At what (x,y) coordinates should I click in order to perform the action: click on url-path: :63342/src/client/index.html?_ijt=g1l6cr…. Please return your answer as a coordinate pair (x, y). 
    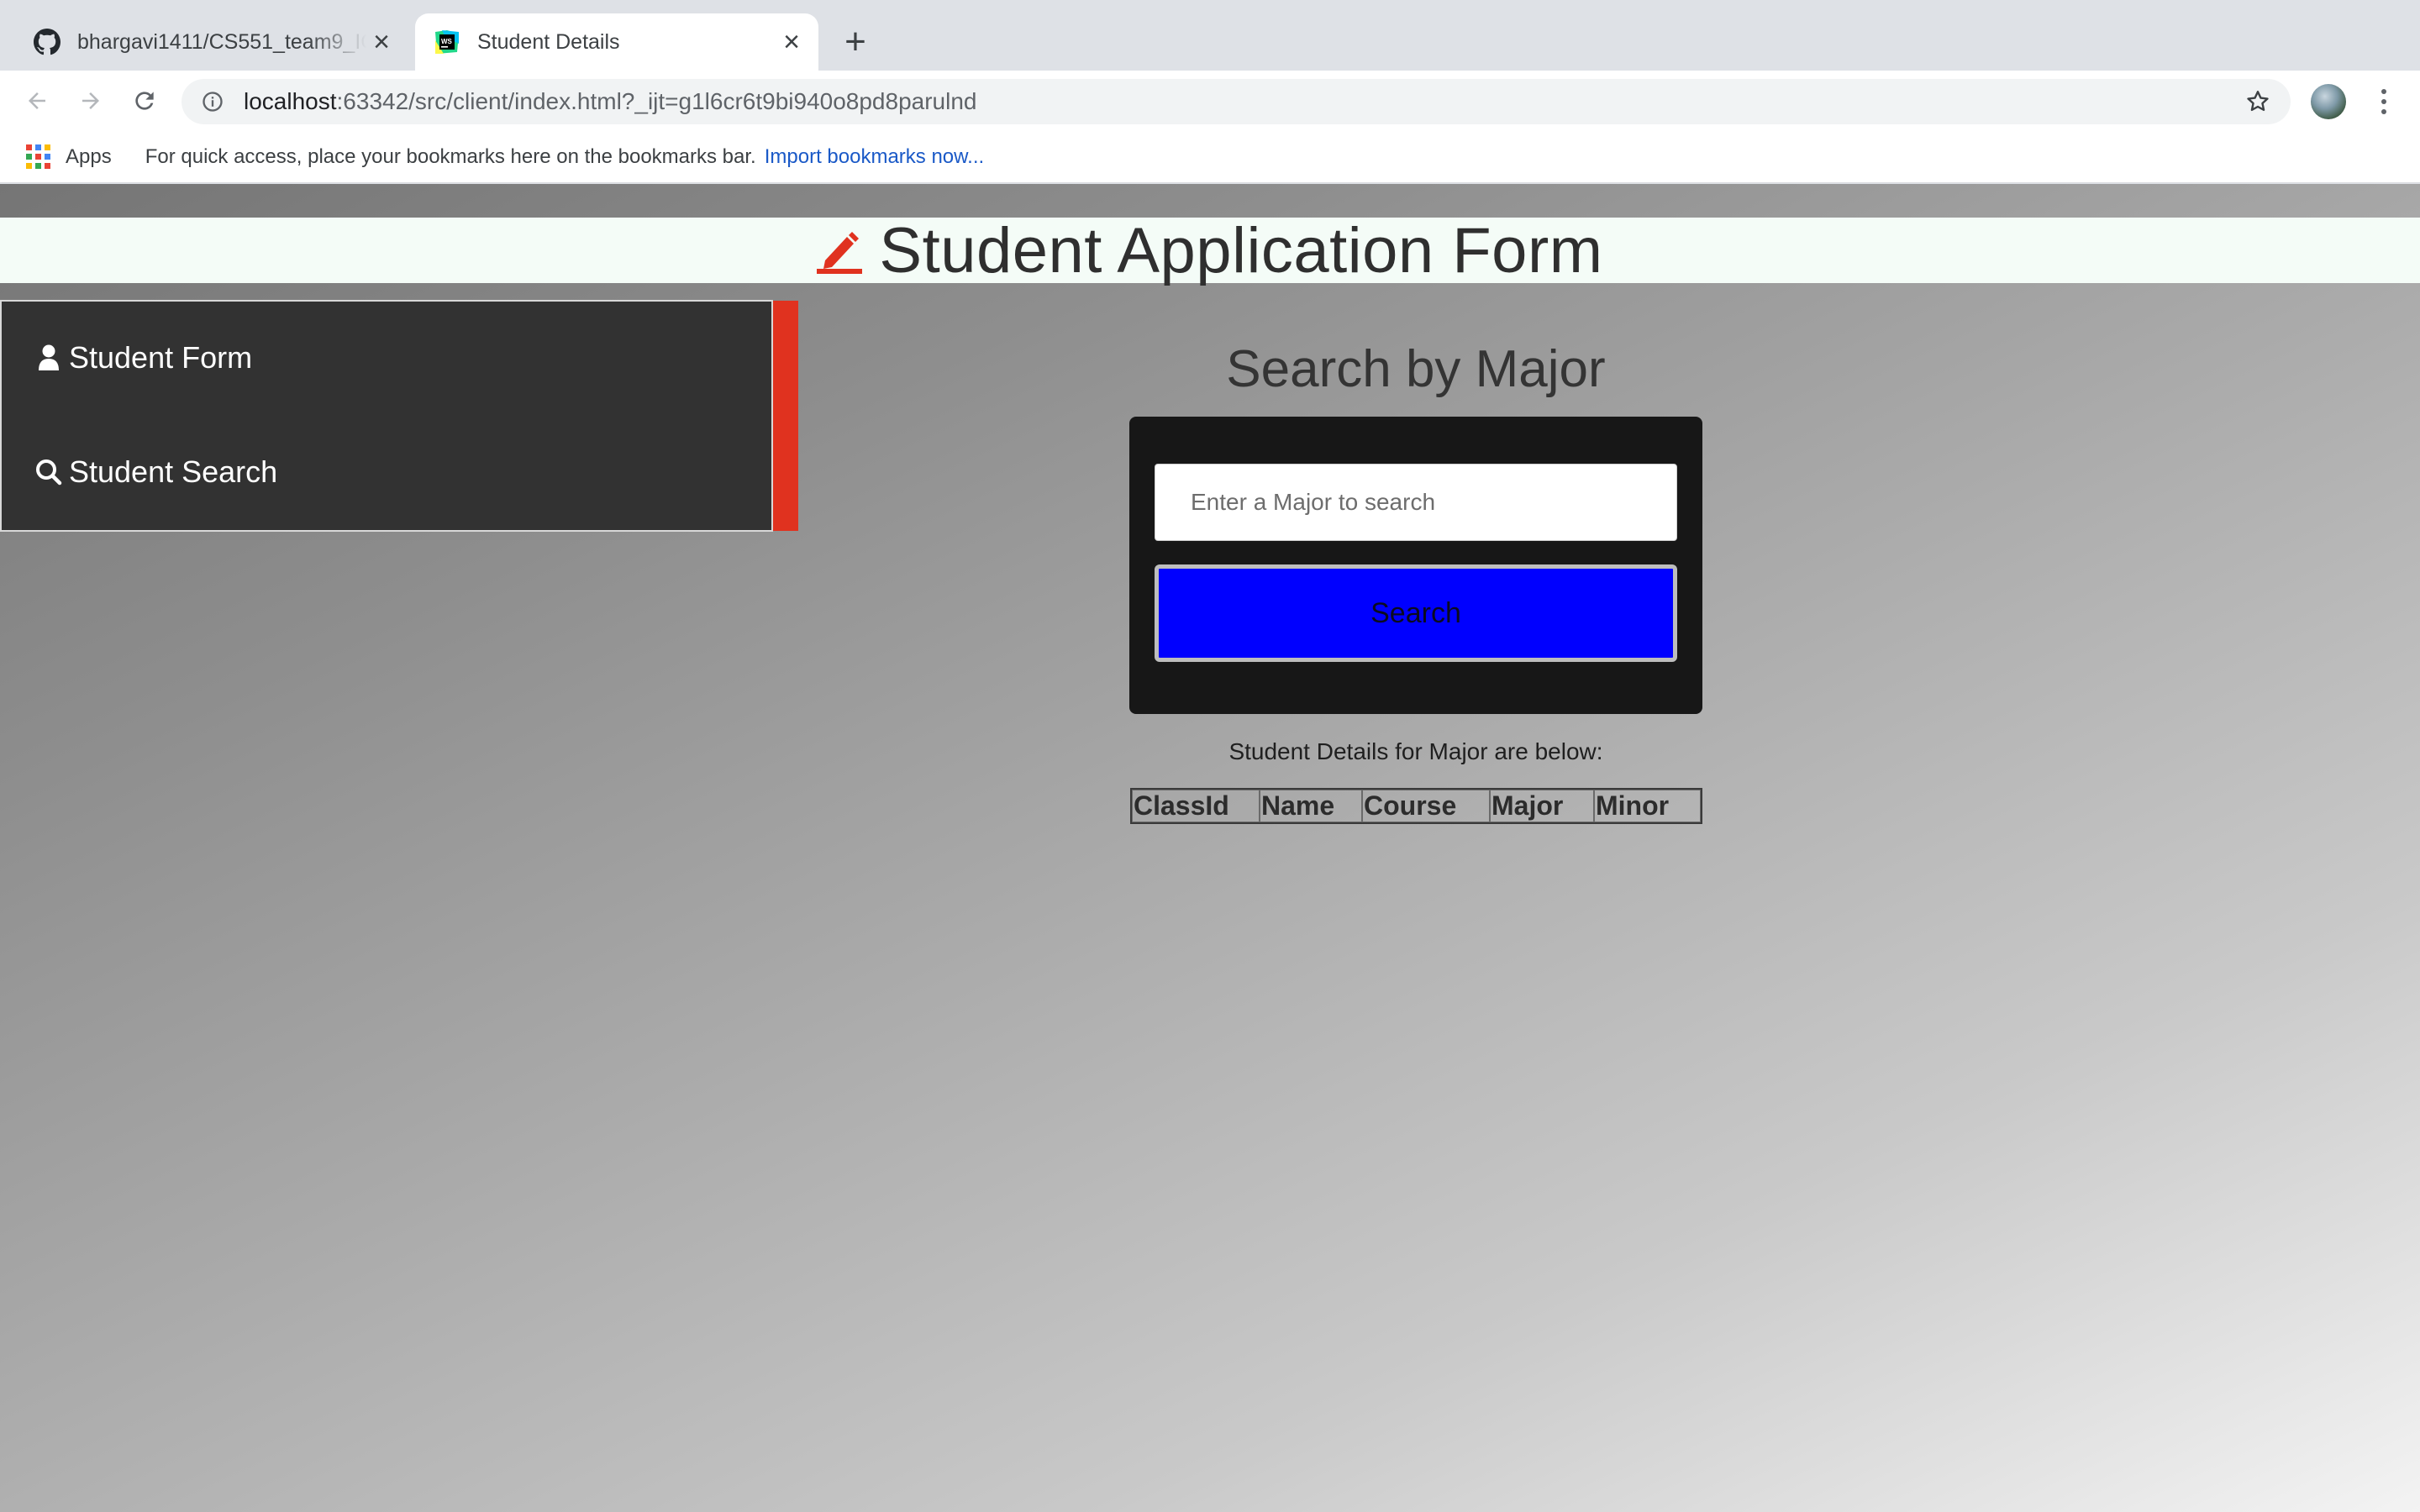
    Looking at the image, I should click on (657, 101).